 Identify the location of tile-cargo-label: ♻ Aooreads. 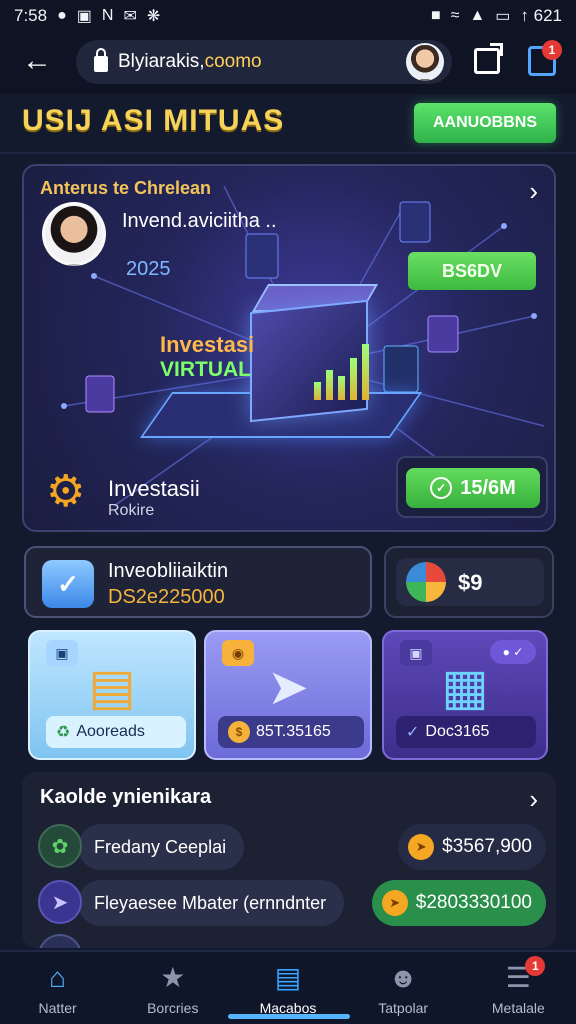
(116, 732).